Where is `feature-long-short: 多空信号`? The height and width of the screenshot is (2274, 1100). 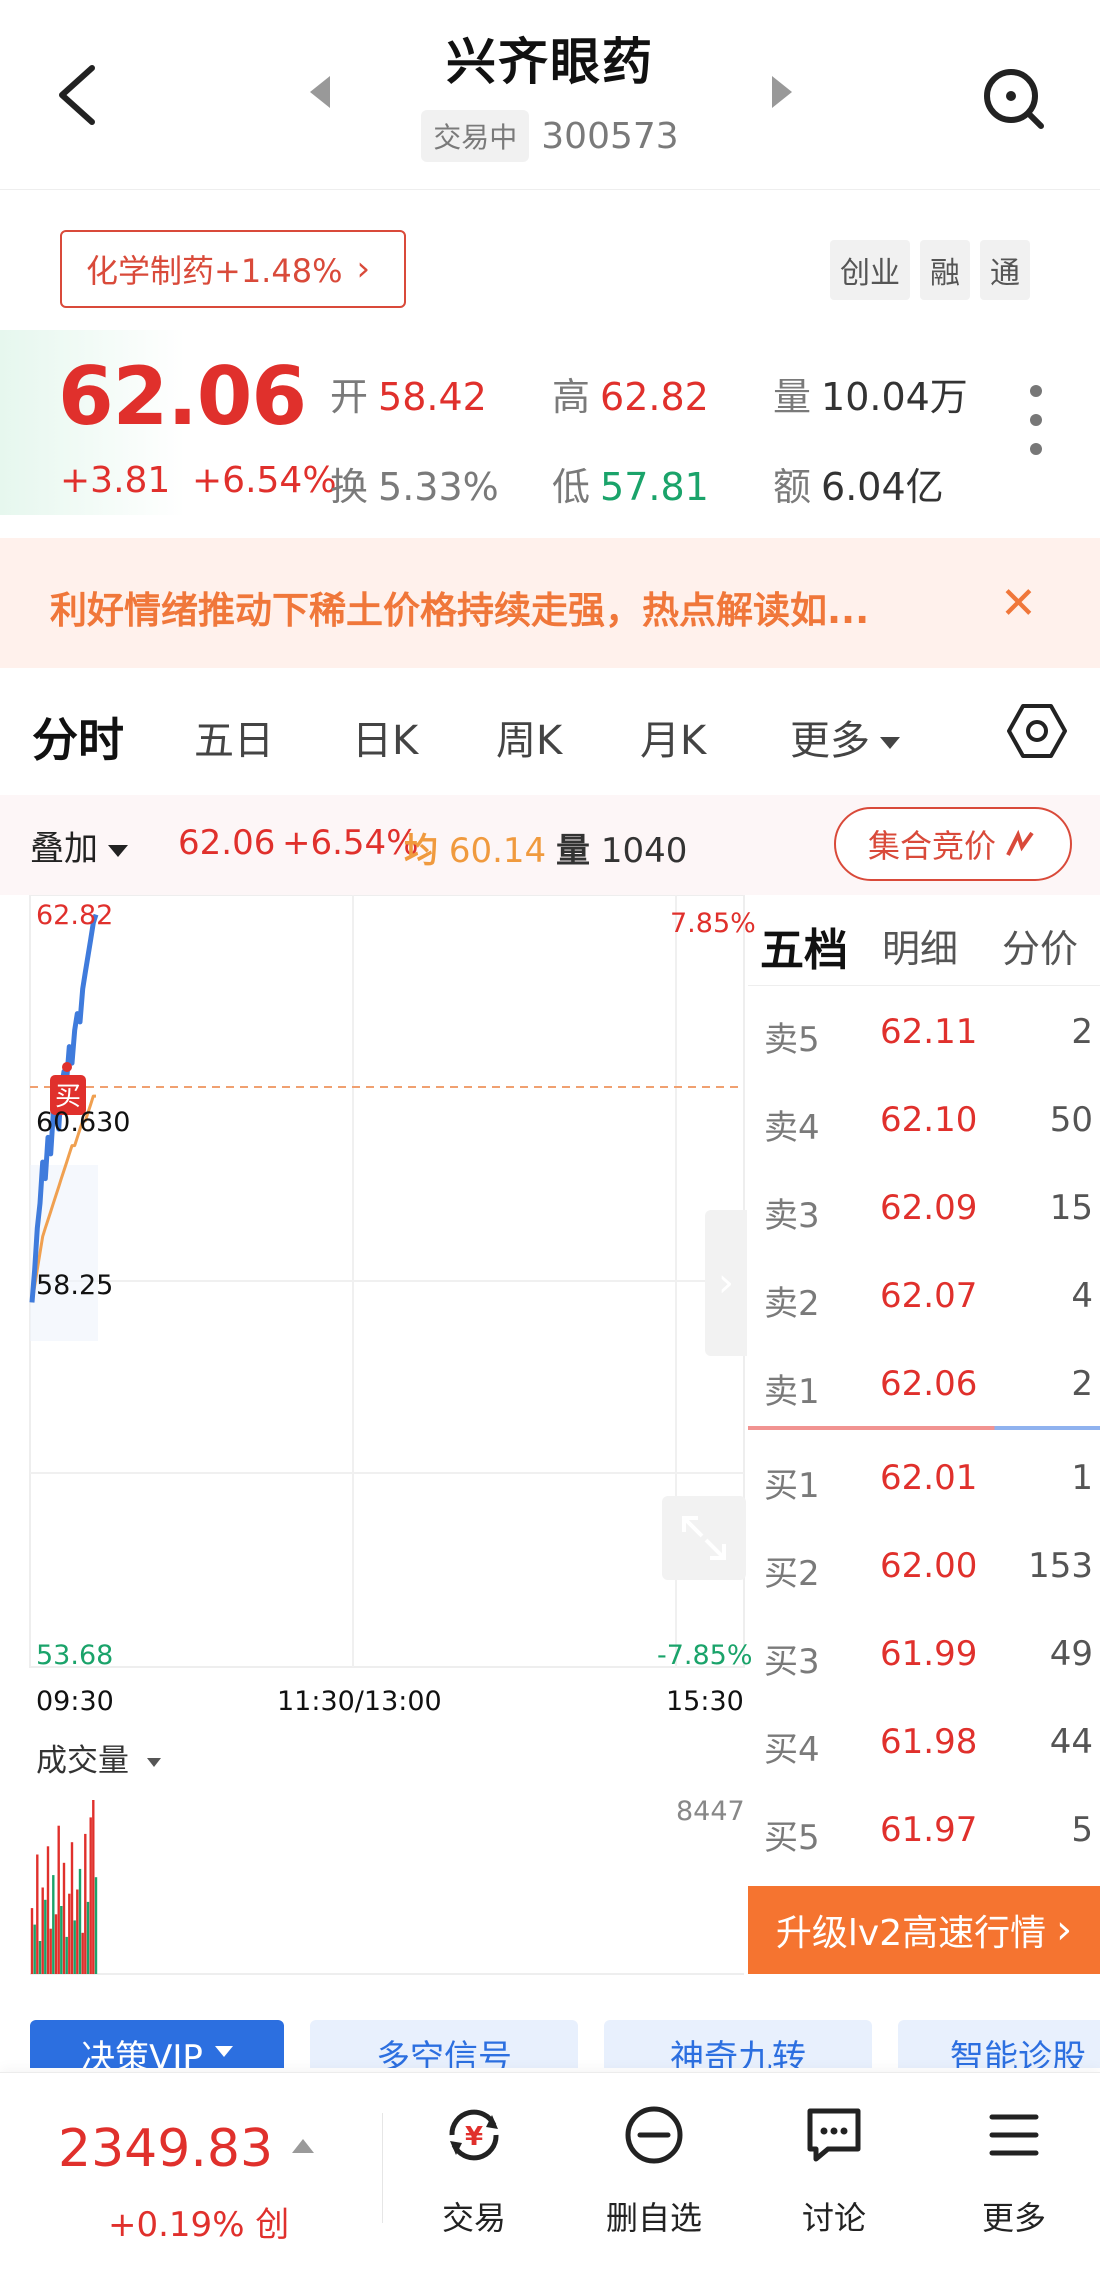
feature-long-short: 多空信号 is located at coordinates (444, 2044).